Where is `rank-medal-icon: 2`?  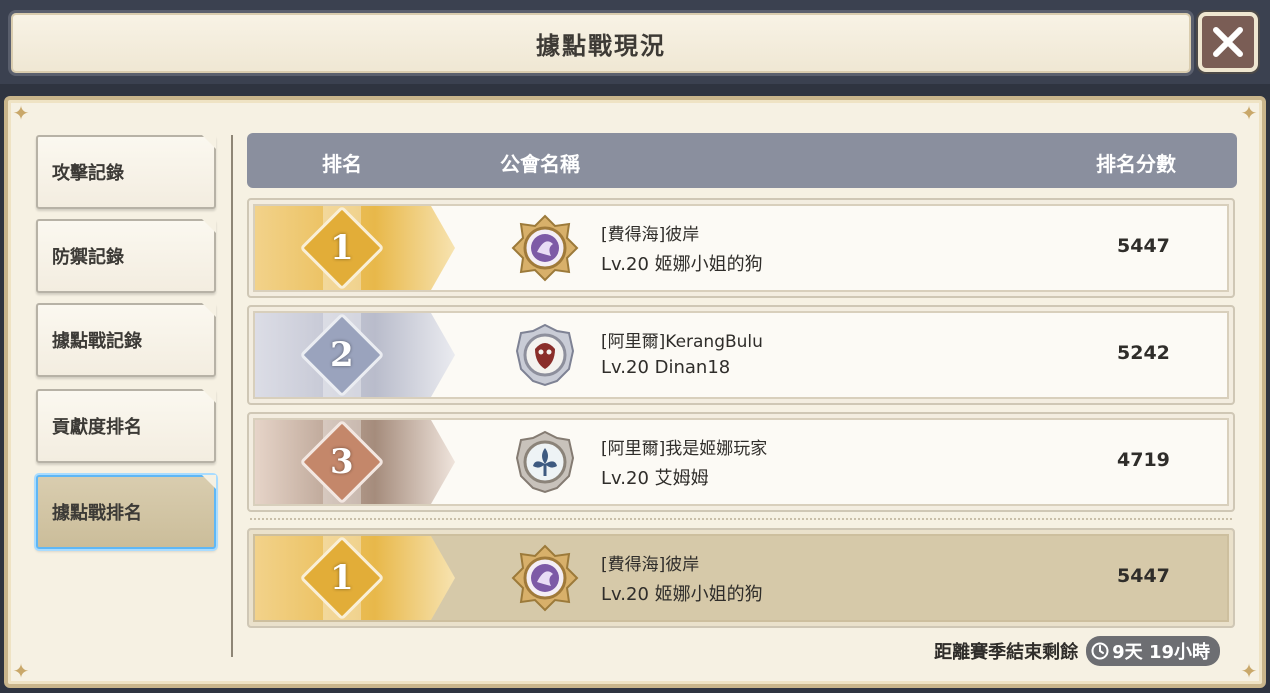
rank-medal-icon: 2 is located at coordinates (342, 355).